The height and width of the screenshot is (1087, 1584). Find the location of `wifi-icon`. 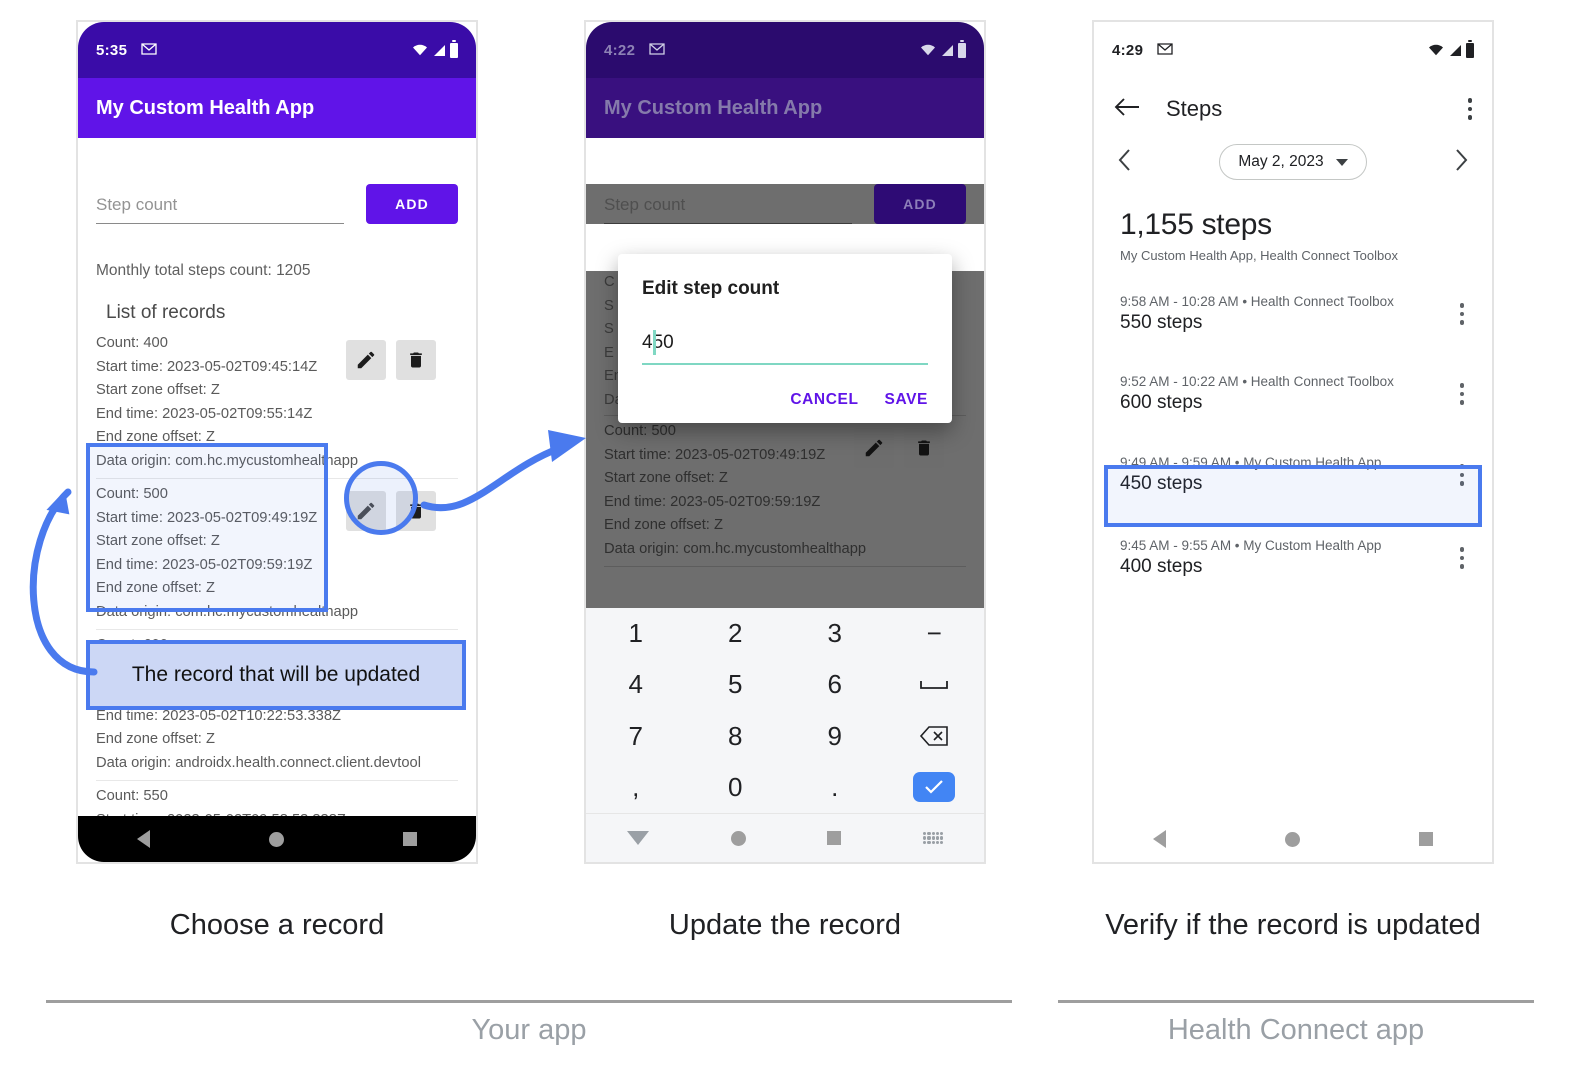

wifi-icon is located at coordinates (928, 50).